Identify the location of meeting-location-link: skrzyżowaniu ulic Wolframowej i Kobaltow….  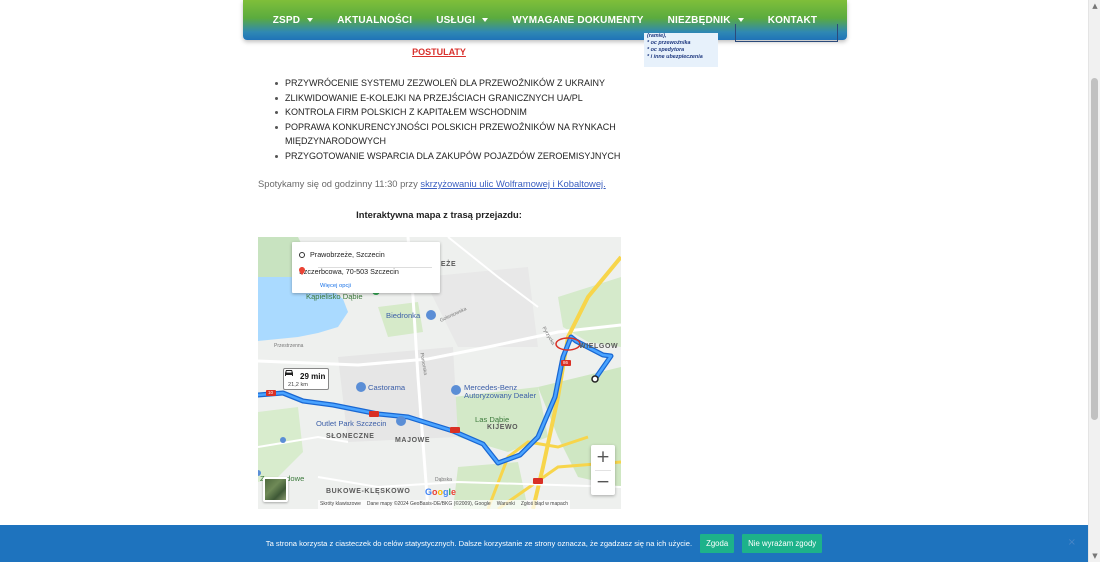
(512, 183).